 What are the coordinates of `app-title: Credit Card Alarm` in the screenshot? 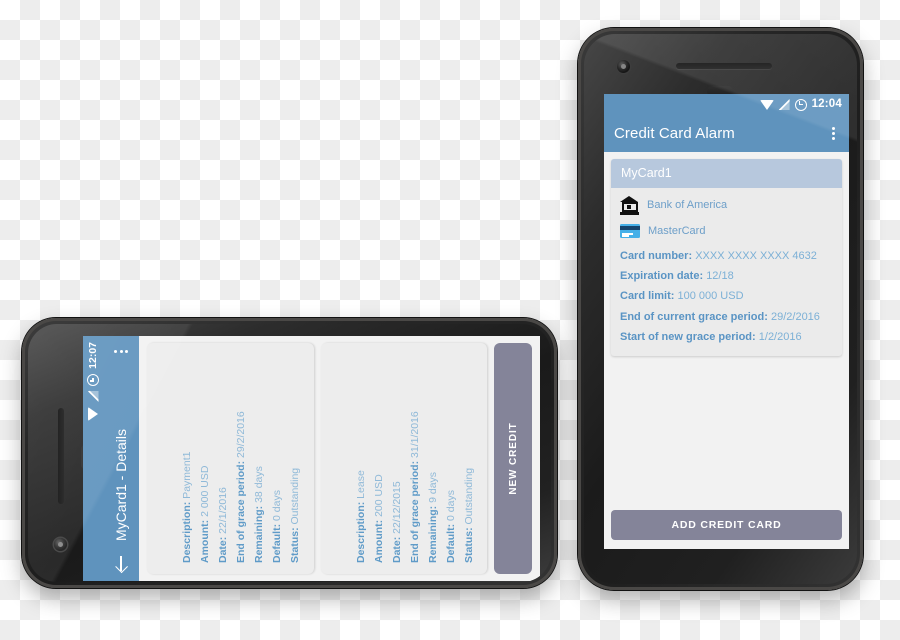 It's located at (674, 133).